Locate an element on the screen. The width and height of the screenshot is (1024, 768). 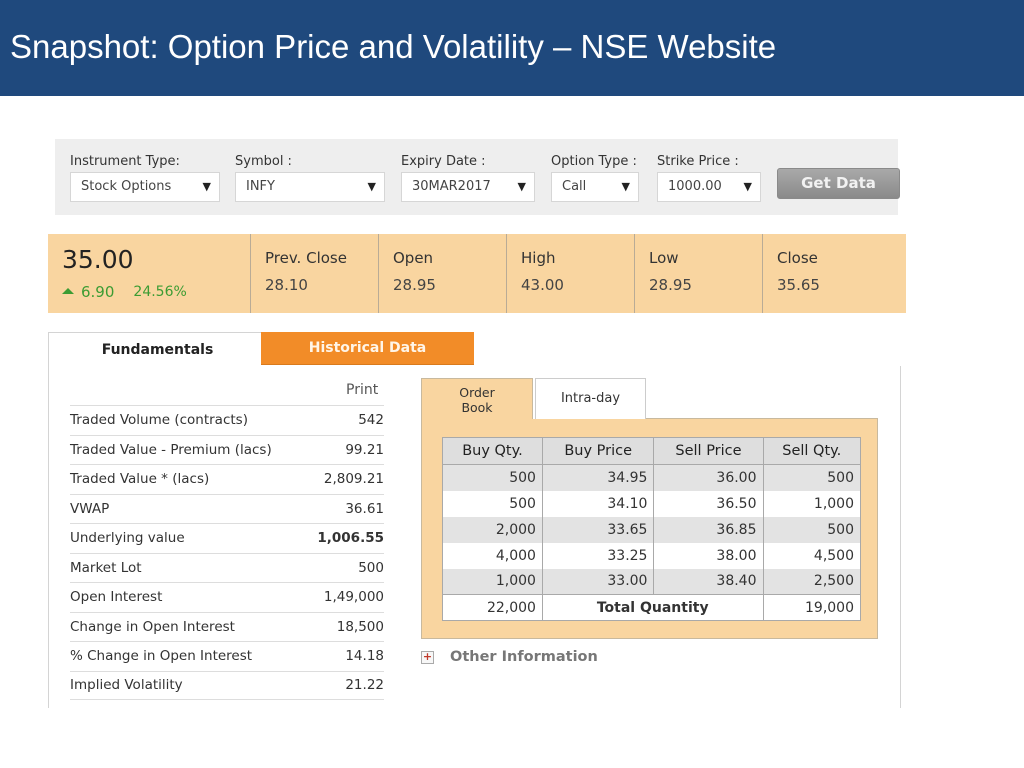
buy-price-cell: 34.95 is located at coordinates (598, 477).